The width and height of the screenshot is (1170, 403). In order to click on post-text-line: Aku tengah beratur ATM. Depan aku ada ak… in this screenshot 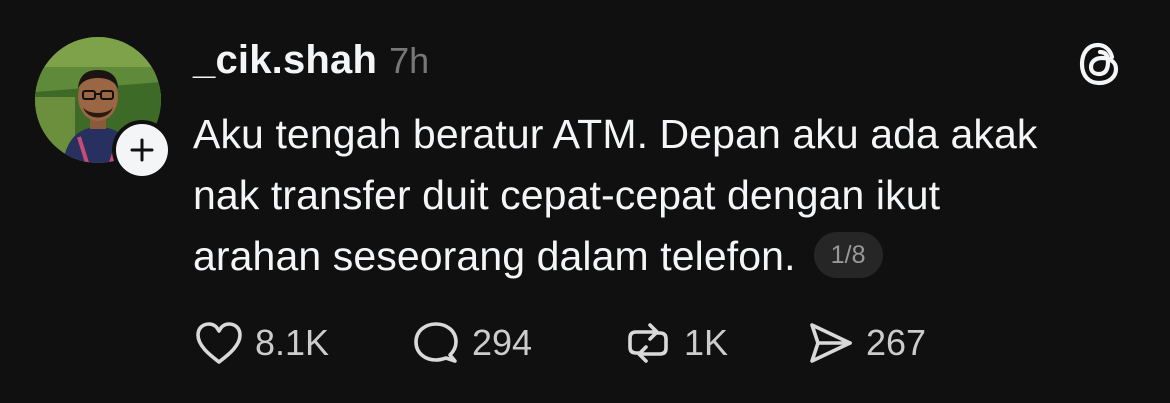, I will do `click(615, 134)`.